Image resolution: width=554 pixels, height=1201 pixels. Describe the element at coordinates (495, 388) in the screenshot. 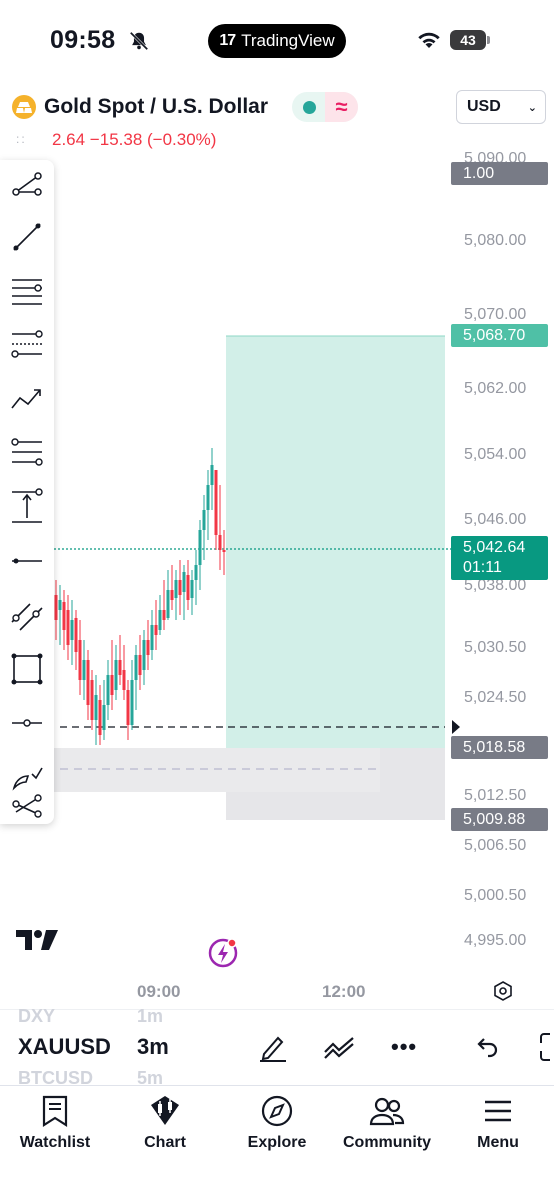

I see `price-axis-label: 5,062.00` at that location.